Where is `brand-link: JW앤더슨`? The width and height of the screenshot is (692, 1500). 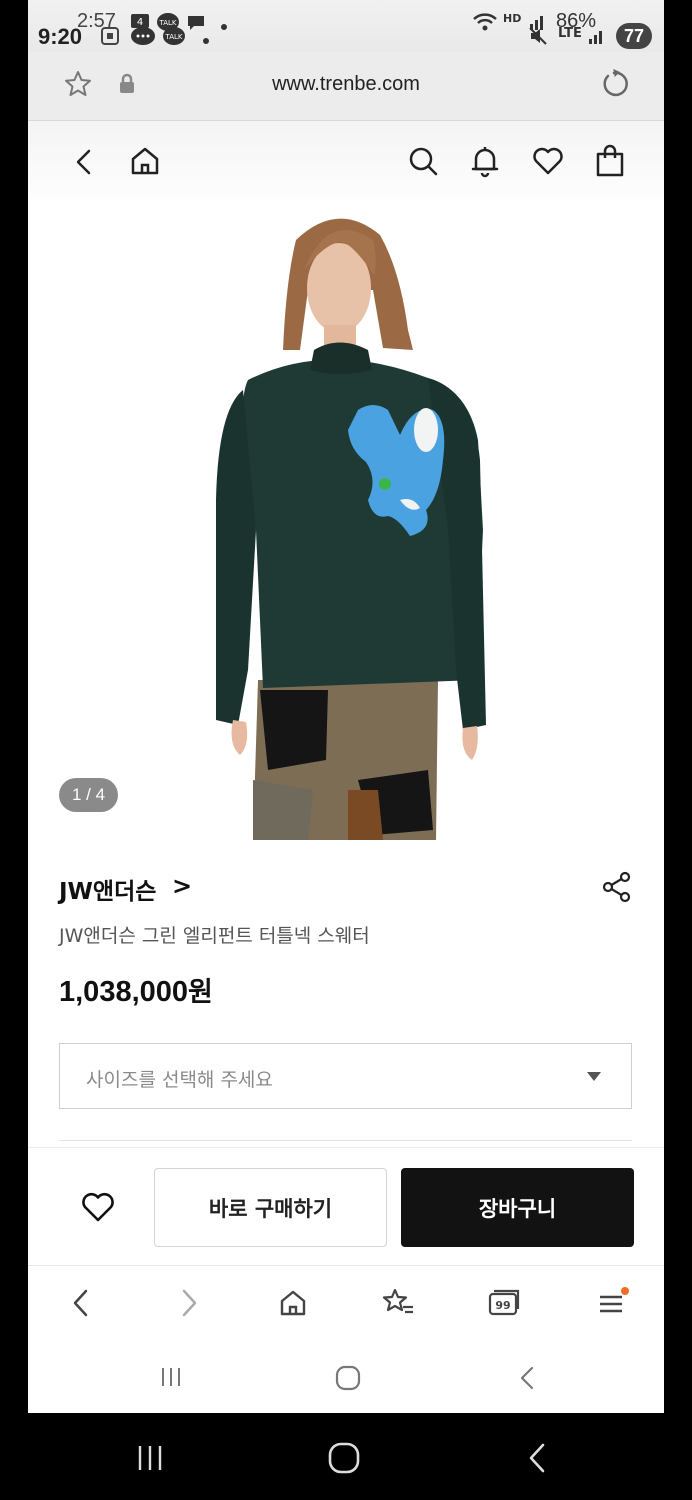 brand-link: JW앤더슨 is located at coordinates (107, 889).